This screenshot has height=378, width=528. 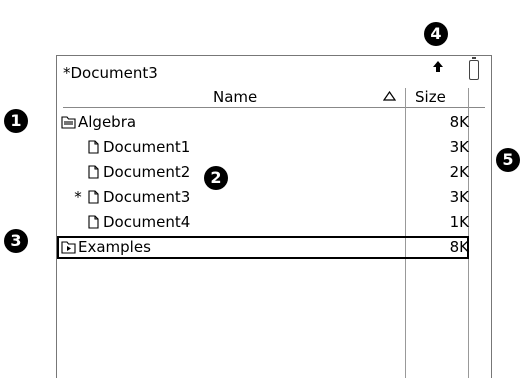 I want to click on list-item: Document1 3K, so click(x=263, y=147).